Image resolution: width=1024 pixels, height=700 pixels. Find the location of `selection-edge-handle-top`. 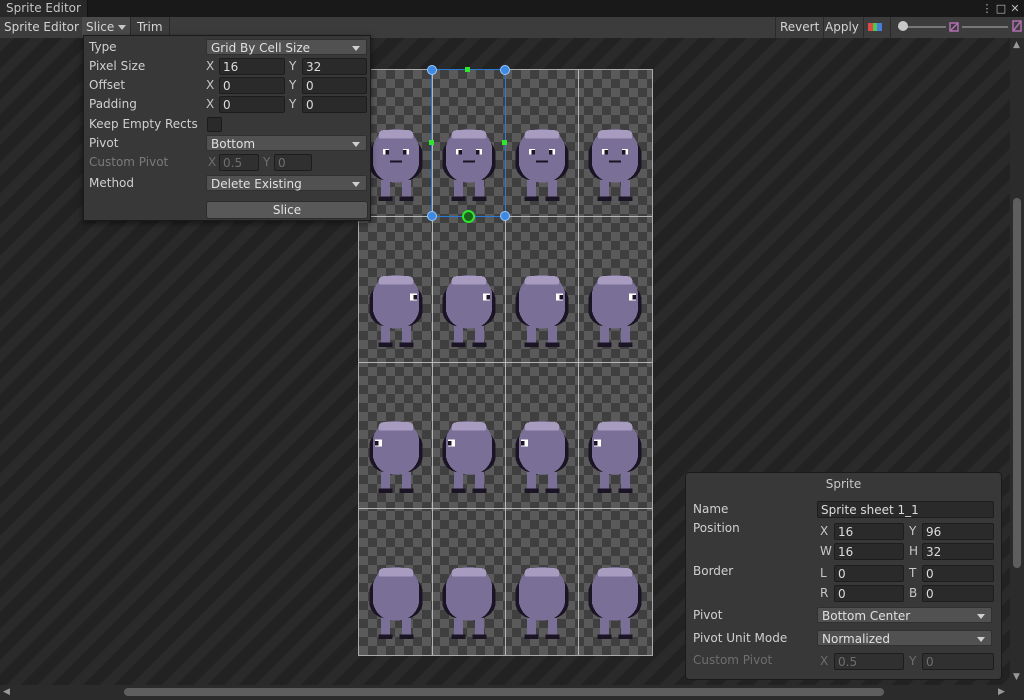

selection-edge-handle-top is located at coordinates (467, 69).